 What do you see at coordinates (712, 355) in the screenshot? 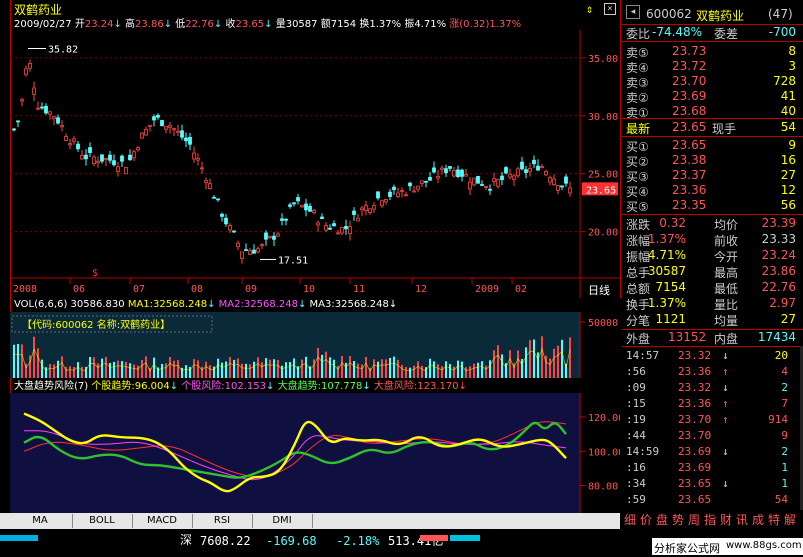
I see `tick-row: 14:57 23.32 ↓ 20` at bounding box center [712, 355].